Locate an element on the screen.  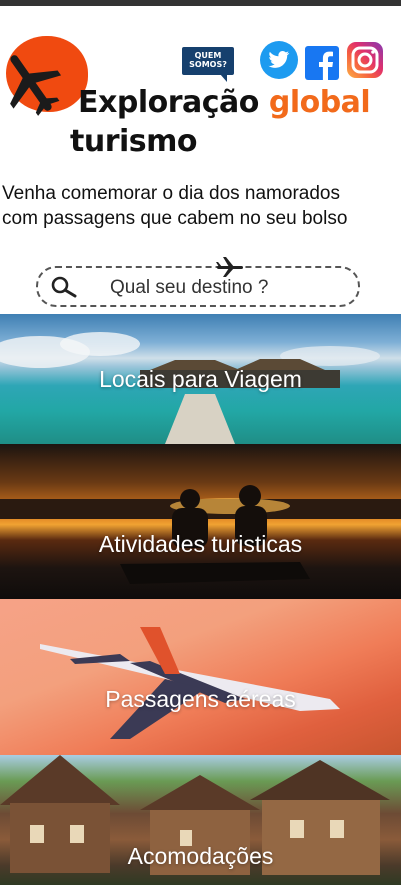
about-us-label-line1: QUEM is located at coordinates (208, 55).